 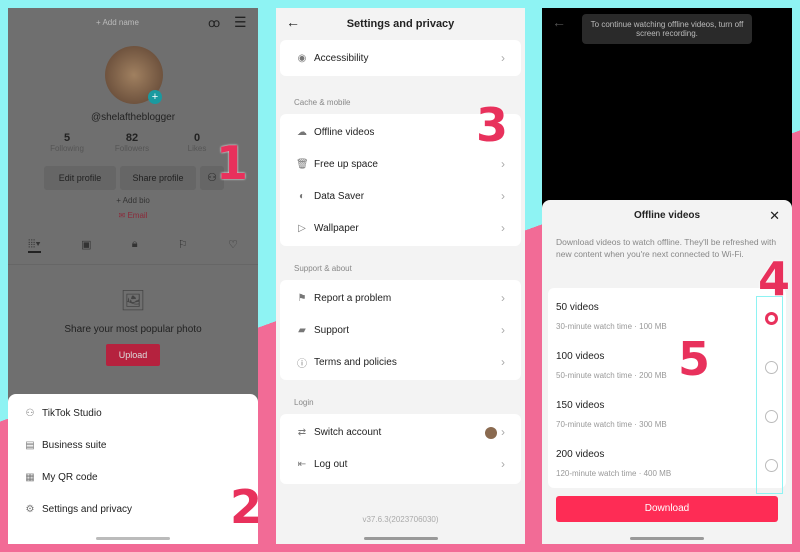 I want to click on close-icon: ✕, so click(x=774, y=216).